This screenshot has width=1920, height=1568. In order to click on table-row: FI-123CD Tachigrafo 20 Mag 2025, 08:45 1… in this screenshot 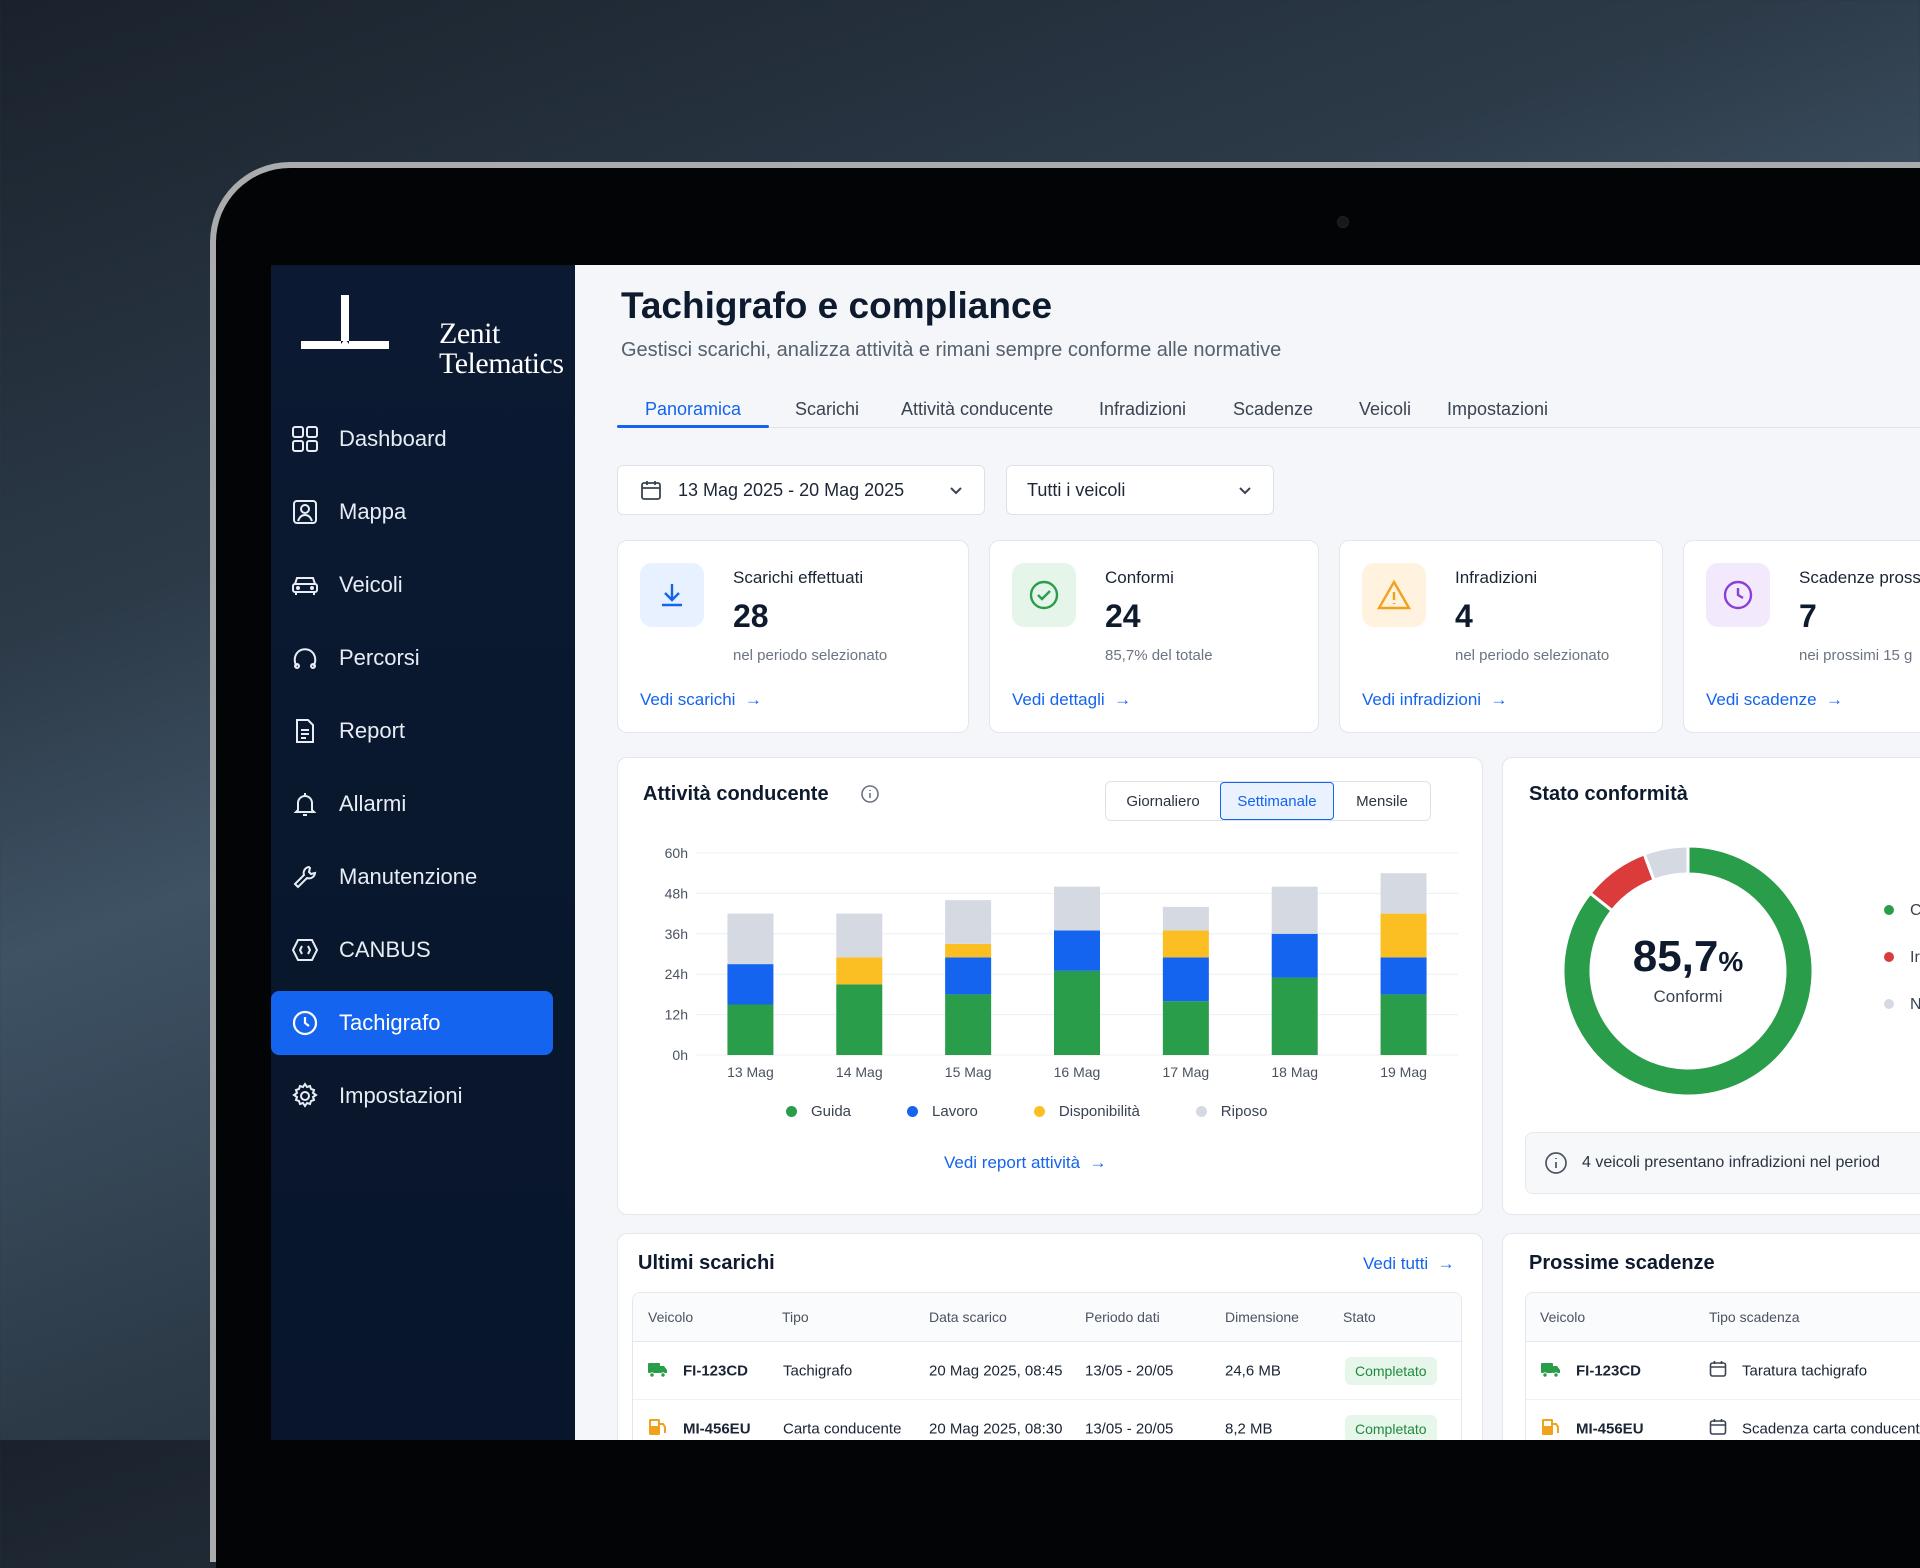, I will do `click(1047, 1371)`.